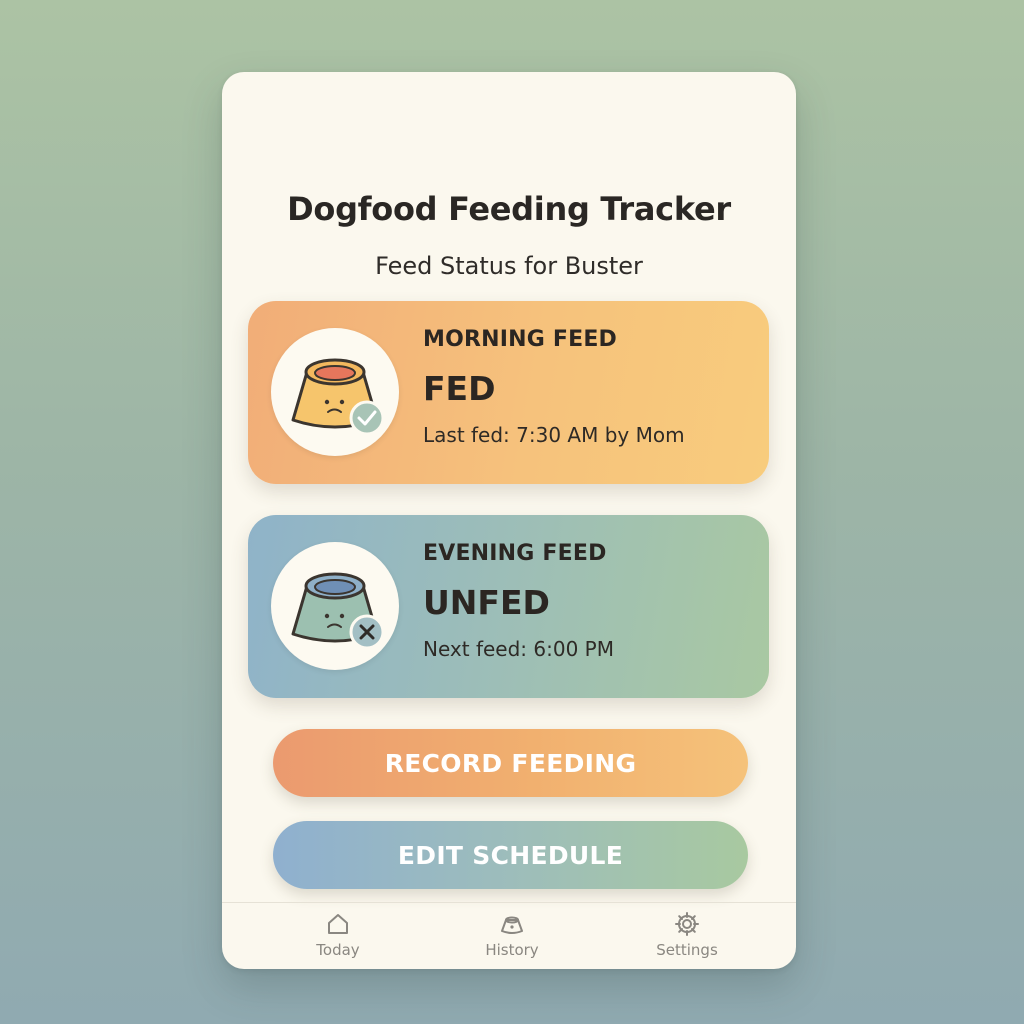 This screenshot has height=1024, width=1024. What do you see at coordinates (509, 266) in the screenshot?
I see `app-subtitle: Feed Status for Buster` at bounding box center [509, 266].